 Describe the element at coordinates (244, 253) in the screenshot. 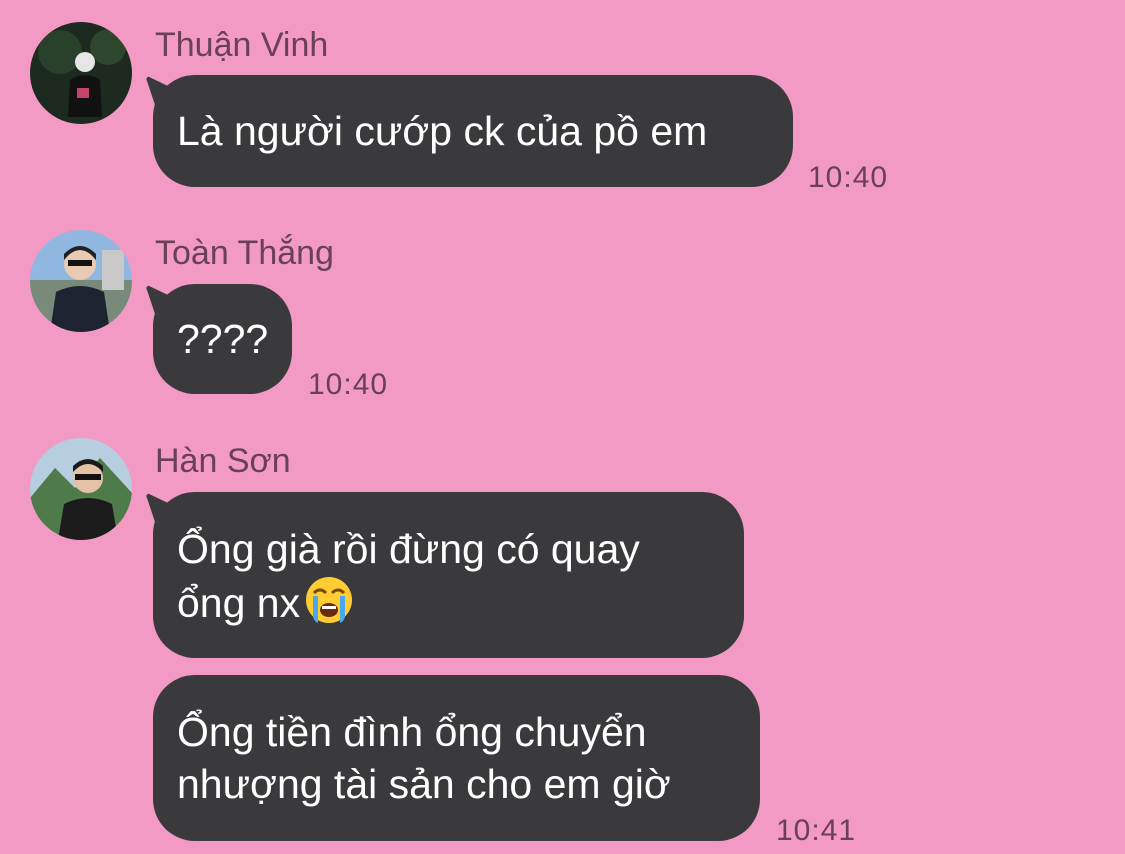

I see `sender-name: Toàn Thắng` at that location.